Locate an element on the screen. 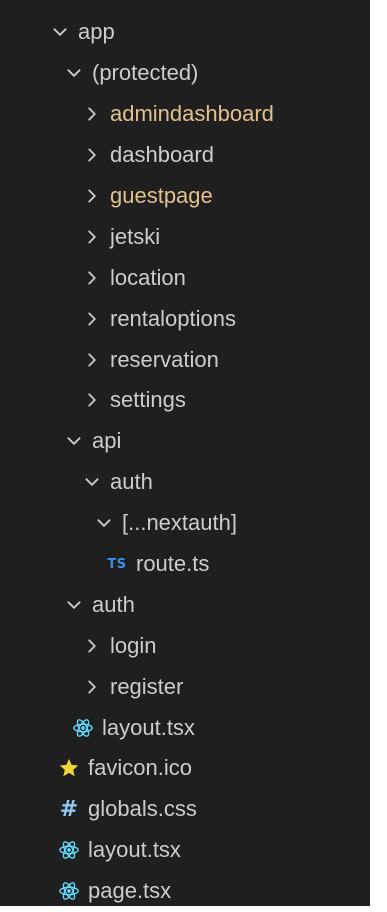  tree-item-label: api is located at coordinates (107, 441).